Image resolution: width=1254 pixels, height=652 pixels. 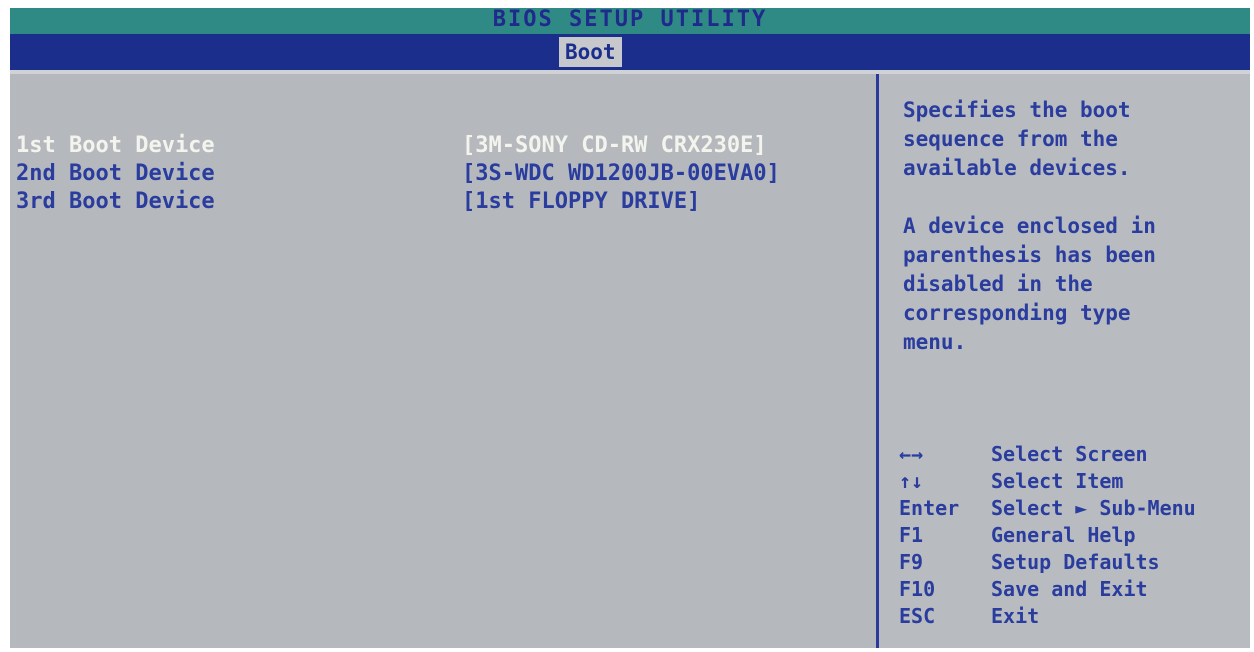 I want to click on bios-title: BIOS SETUP UTILITY, so click(x=630, y=21).